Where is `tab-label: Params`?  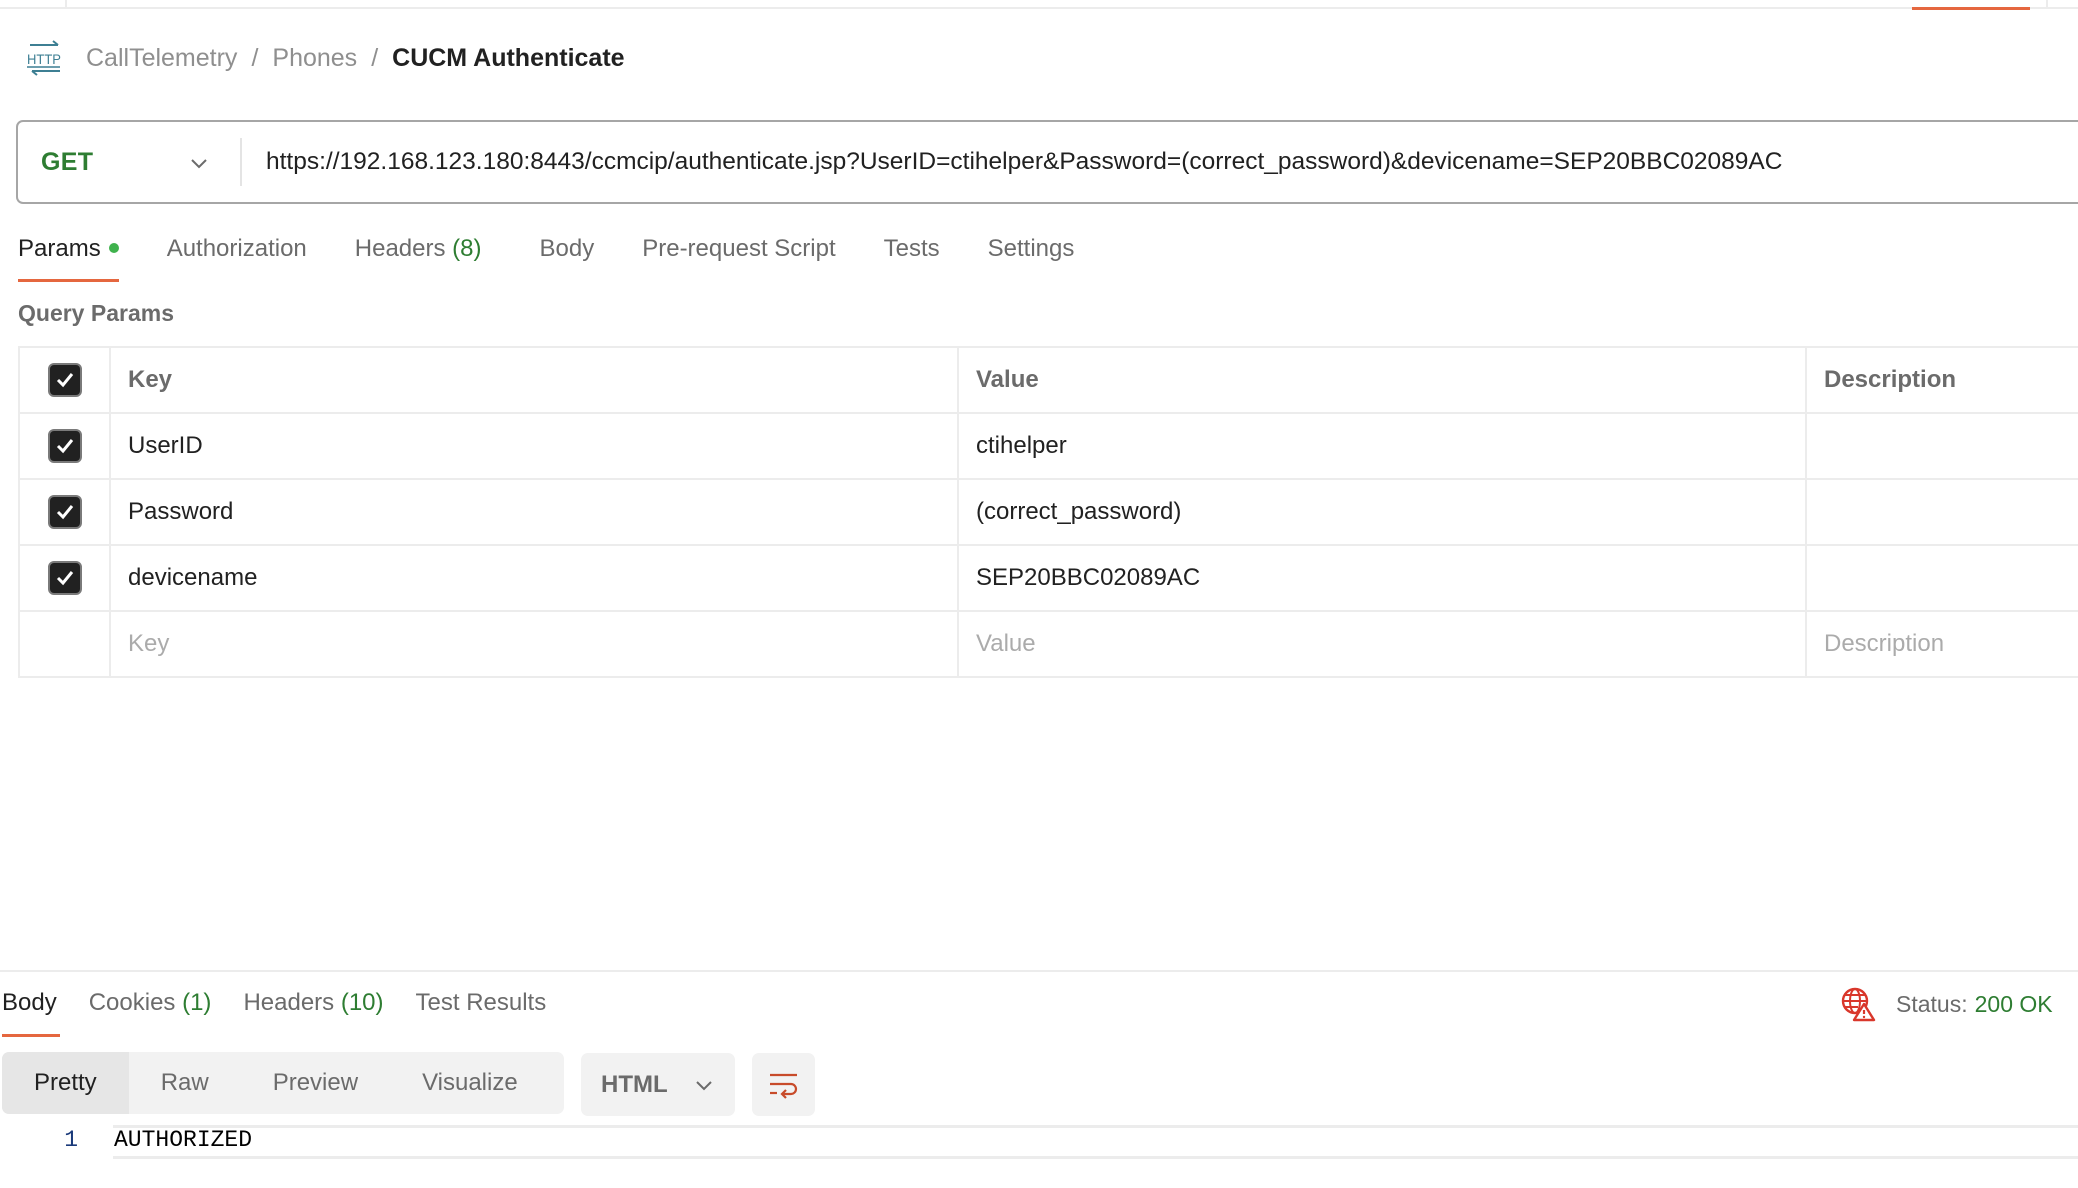 tab-label: Params is located at coordinates (59, 248).